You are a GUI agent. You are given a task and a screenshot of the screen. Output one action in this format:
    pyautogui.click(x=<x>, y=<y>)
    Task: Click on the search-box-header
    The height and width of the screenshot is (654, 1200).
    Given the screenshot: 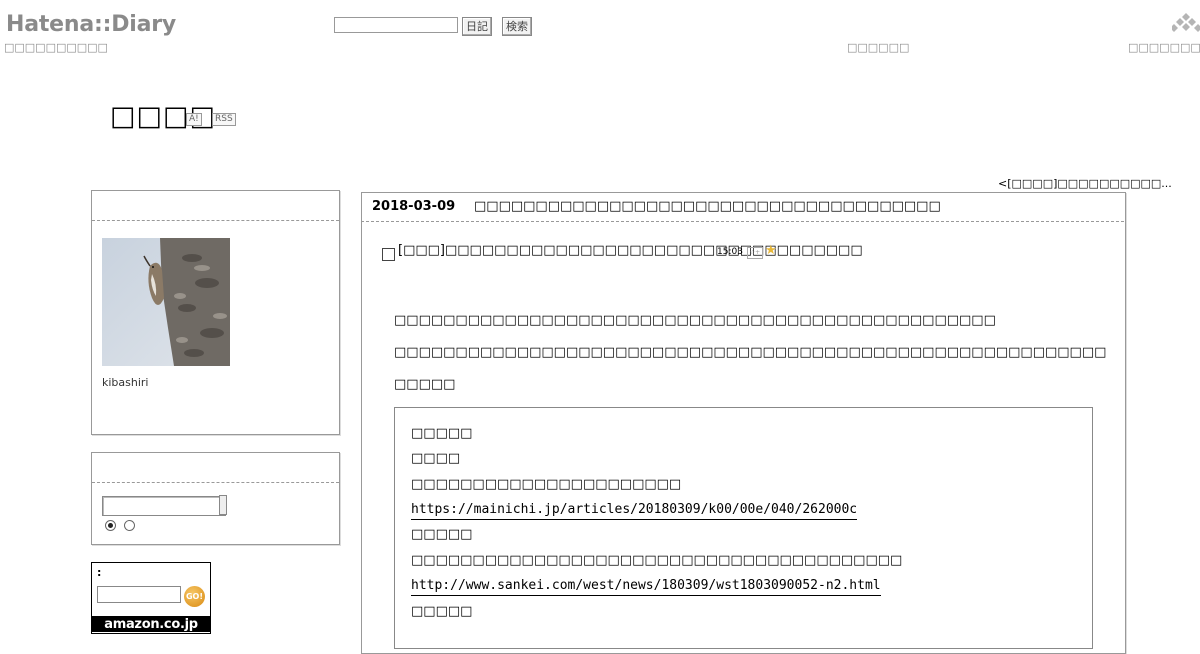 What is the action you would take?
    pyautogui.click(x=215, y=468)
    